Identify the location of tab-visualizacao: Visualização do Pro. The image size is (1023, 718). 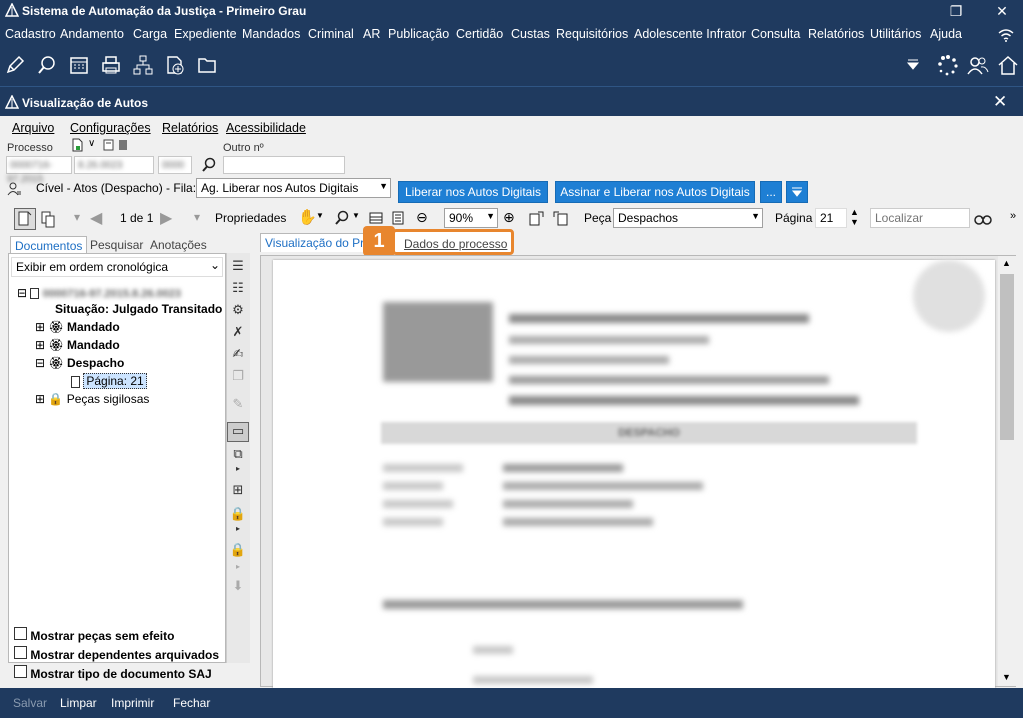
(318, 242).